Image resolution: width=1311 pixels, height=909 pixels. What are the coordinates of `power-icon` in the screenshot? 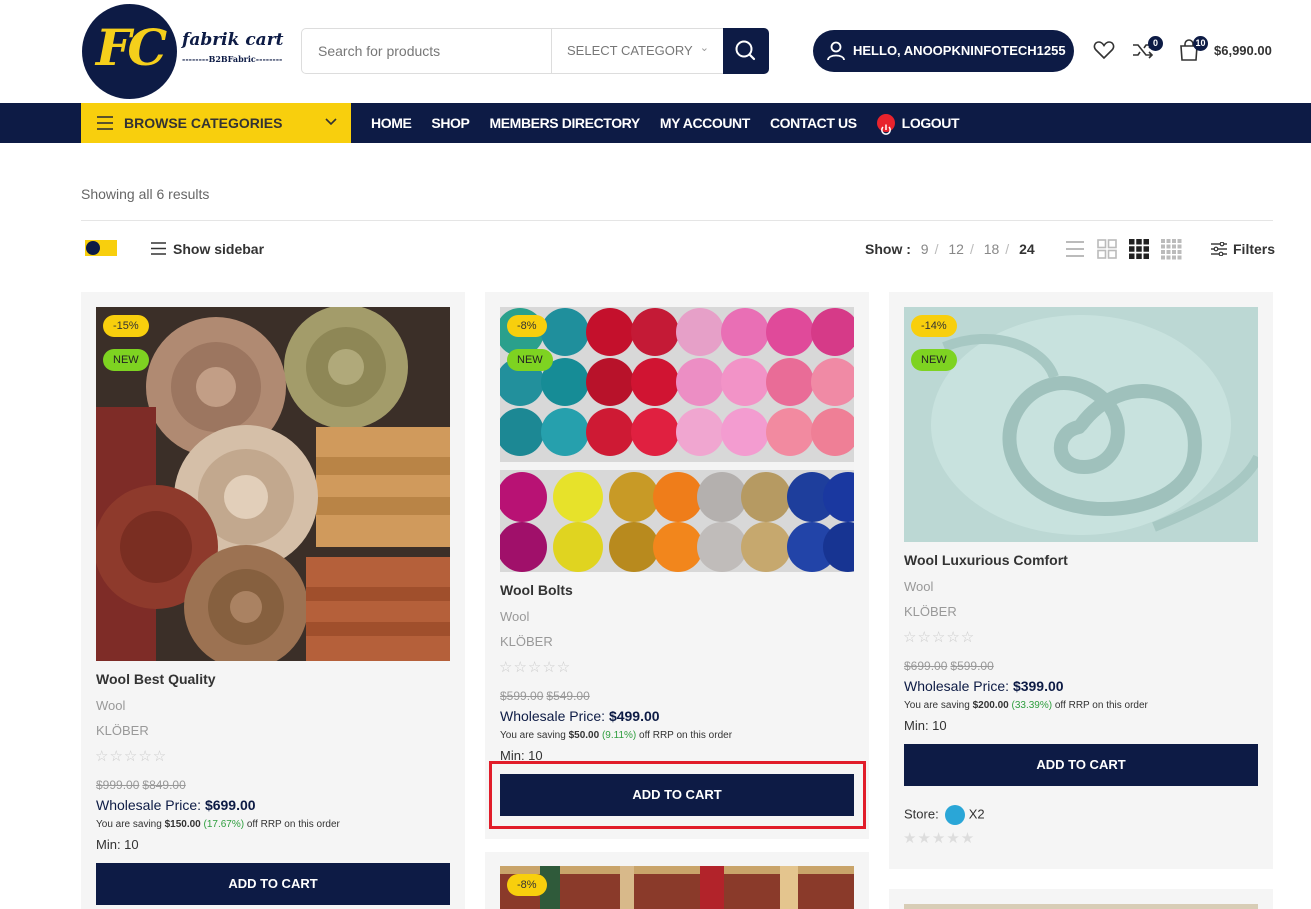 It's located at (885, 124).